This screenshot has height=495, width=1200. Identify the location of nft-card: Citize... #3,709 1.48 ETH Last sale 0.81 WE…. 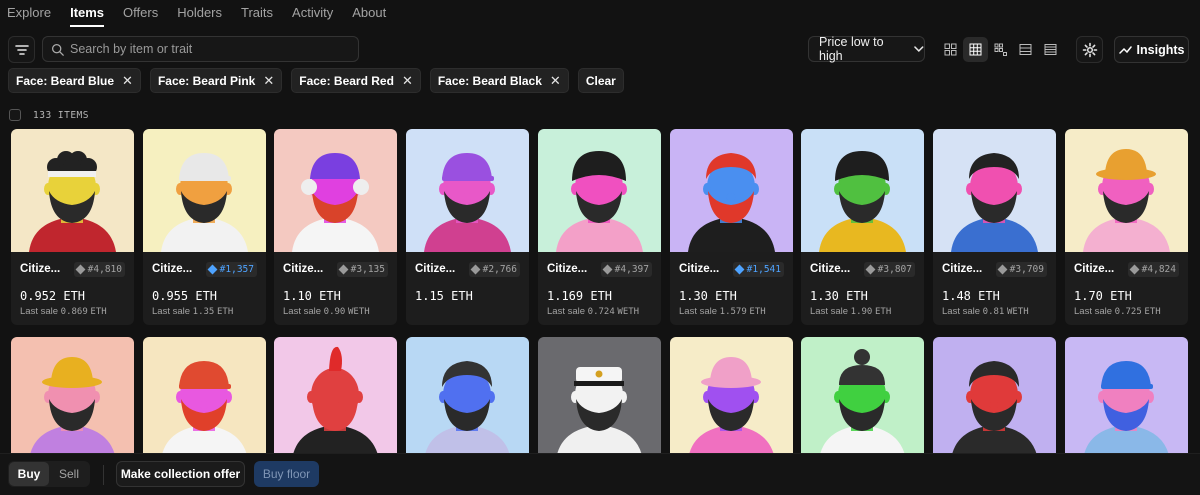
(994, 227).